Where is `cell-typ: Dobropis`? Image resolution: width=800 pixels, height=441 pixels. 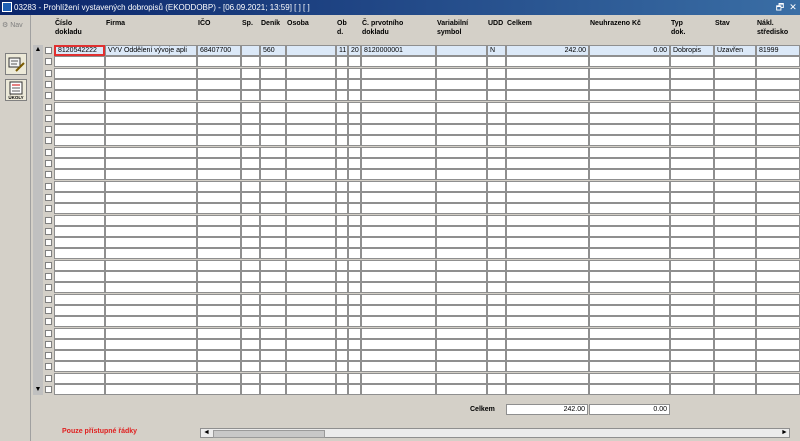
cell-typ: Dobropis is located at coordinates (692, 50).